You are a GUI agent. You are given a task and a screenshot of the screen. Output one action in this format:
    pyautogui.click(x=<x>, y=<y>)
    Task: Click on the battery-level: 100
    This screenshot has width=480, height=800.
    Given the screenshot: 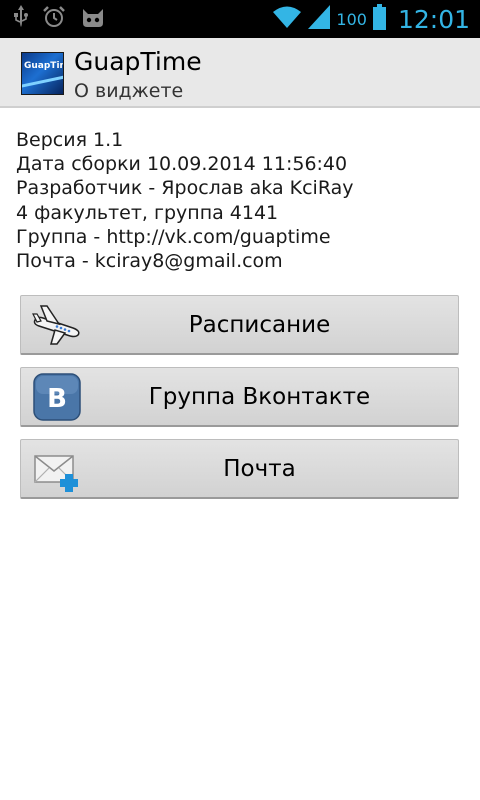 What is the action you would take?
    pyautogui.click(x=351, y=19)
    